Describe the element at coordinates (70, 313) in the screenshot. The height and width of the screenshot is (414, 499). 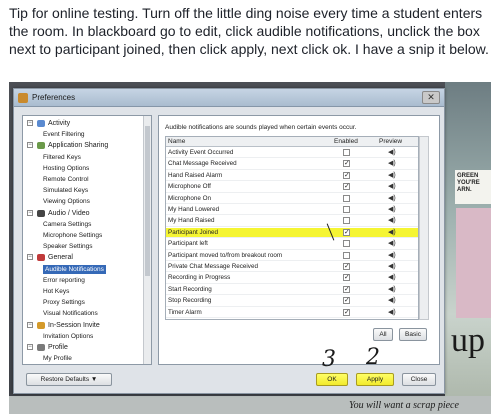
I see `tree-item: Visual Notifications` at that location.